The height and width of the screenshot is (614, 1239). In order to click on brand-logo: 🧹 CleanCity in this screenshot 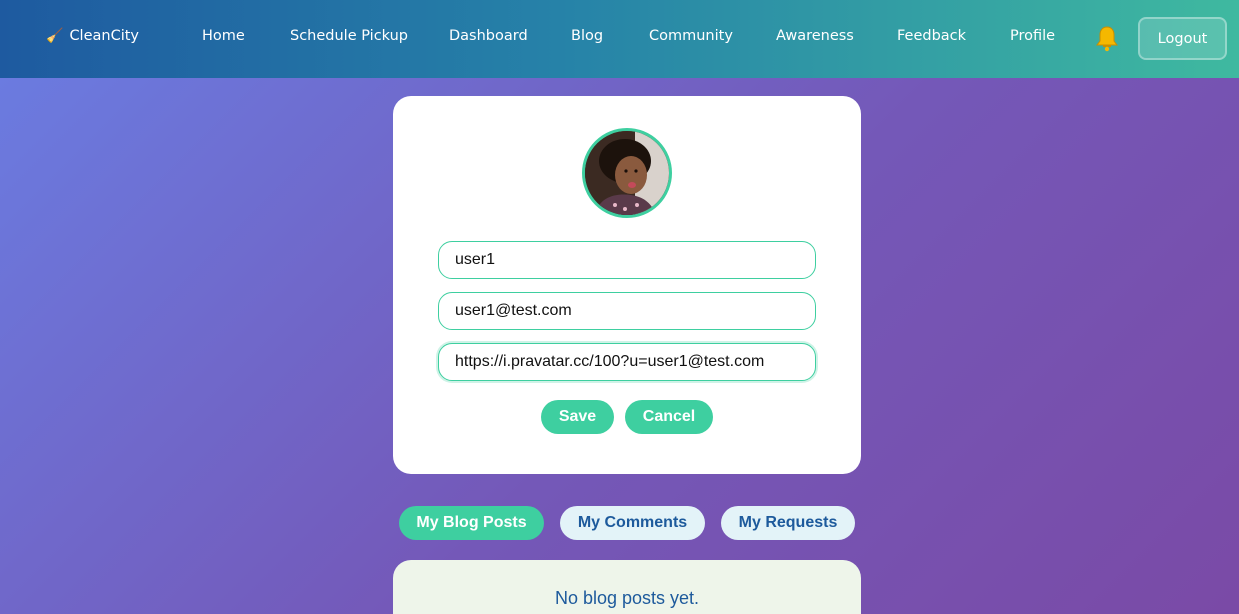, I will do `click(92, 36)`.